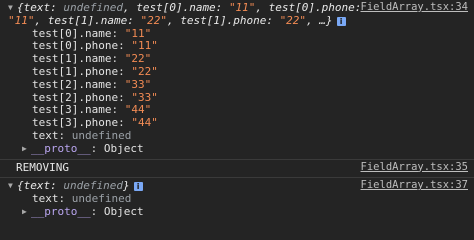 This screenshot has height=240, width=474. I want to click on source-link: FieldArray.tsx:35, so click(414, 167).